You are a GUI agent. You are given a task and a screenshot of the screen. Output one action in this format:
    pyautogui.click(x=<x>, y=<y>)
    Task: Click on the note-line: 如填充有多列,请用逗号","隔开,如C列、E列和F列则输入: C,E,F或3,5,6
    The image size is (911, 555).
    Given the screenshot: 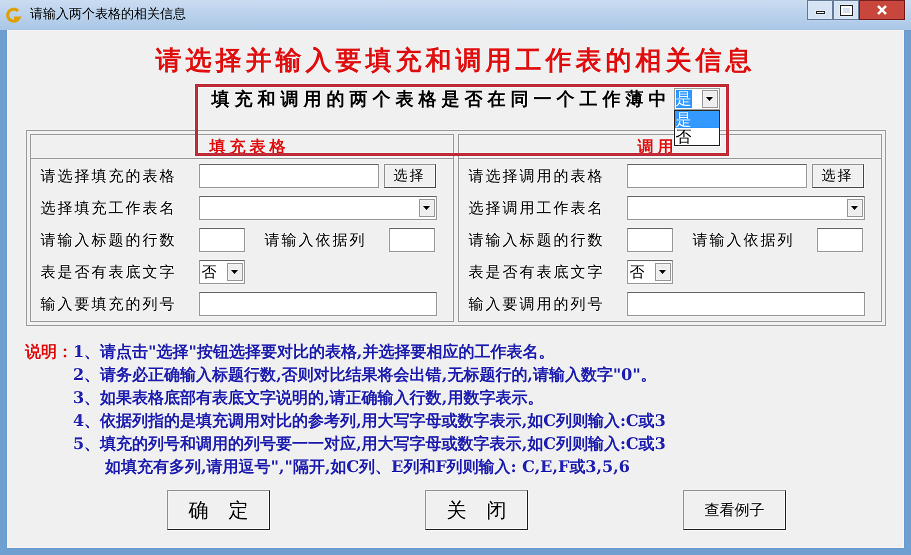 What is the action you would take?
    pyautogui.click(x=367, y=467)
    